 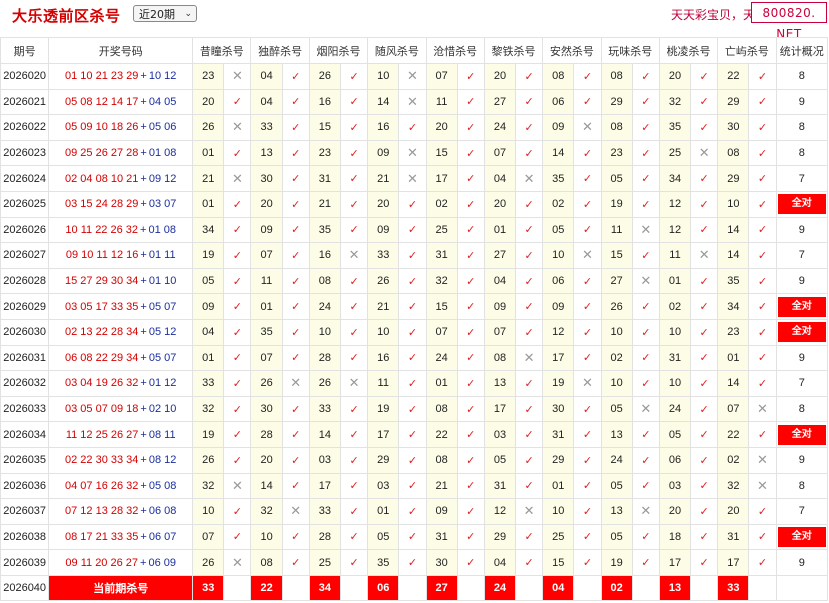 I want to click on kill-number: 31, so click(x=441, y=255).